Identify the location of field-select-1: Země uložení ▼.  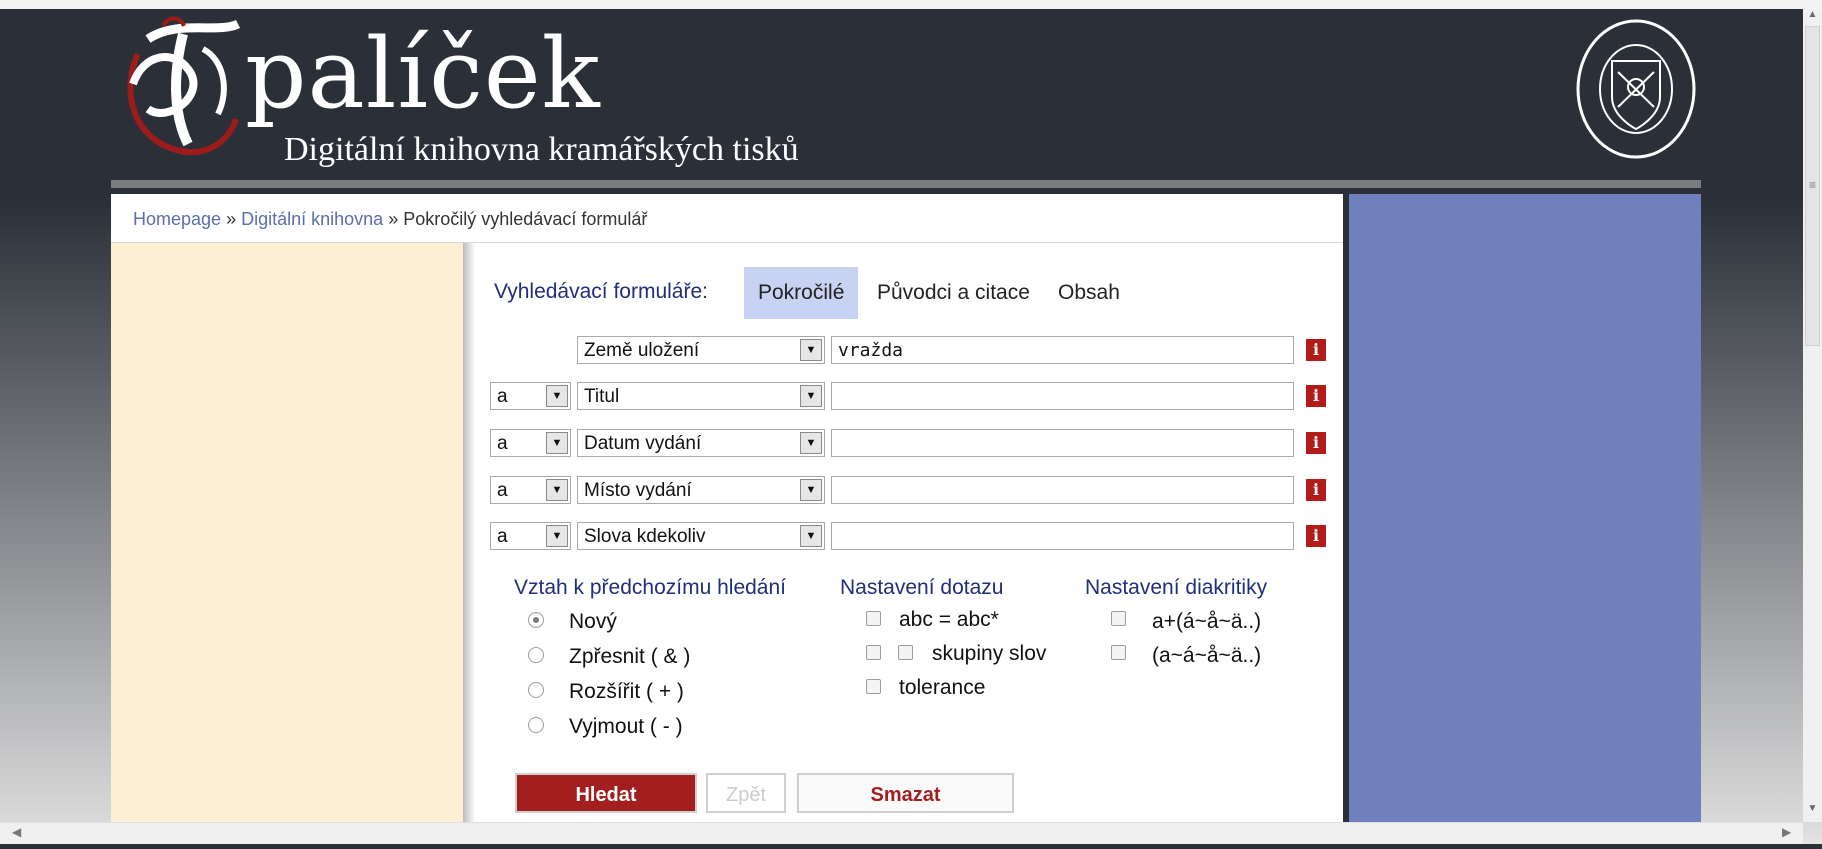
(701, 350).